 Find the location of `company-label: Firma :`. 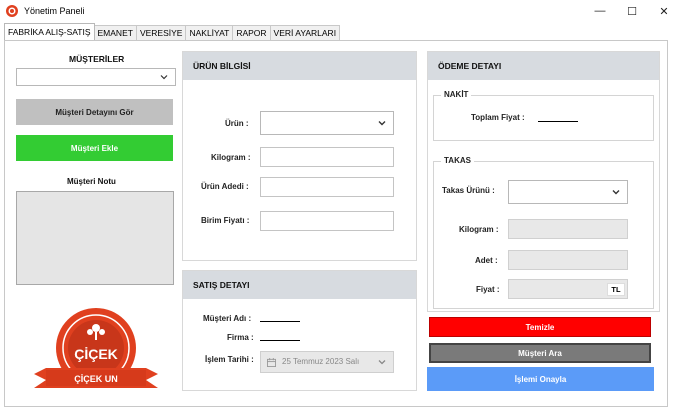

company-label: Firma : is located at coordinates (240, 337).